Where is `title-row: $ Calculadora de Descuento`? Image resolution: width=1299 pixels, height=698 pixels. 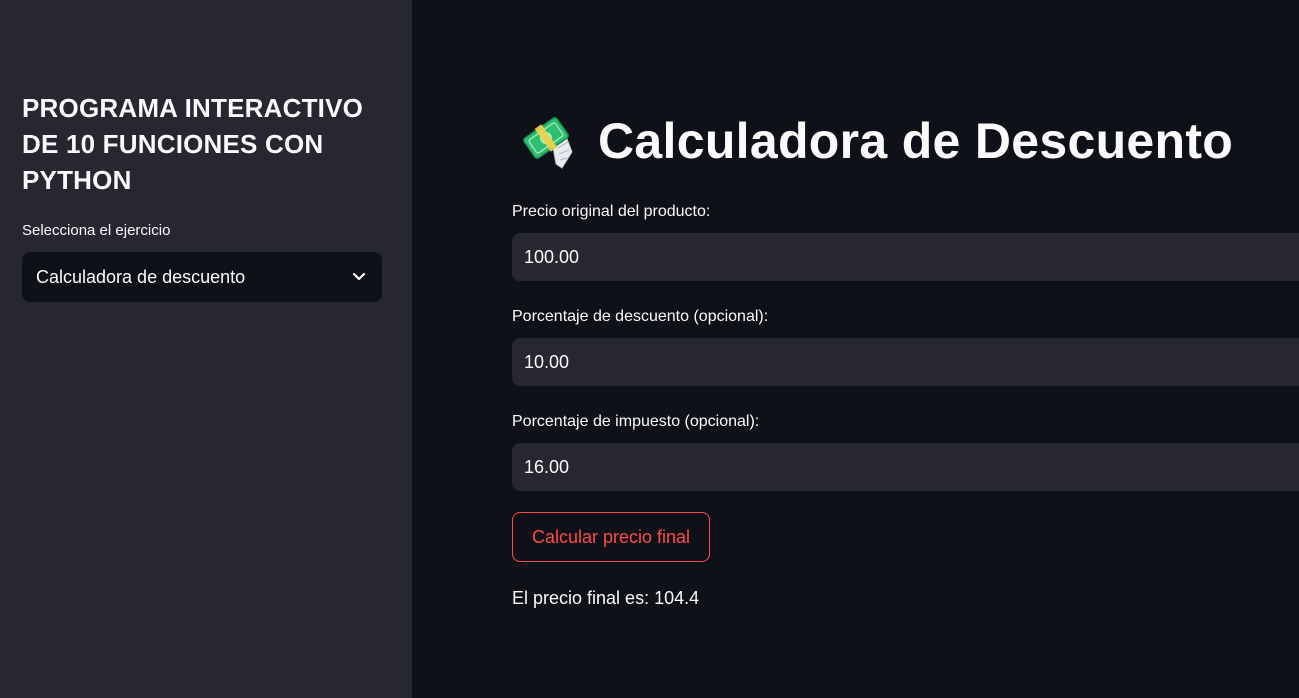
title-row: $ Calculadora de Descuento is located at coordinates (877, 141).